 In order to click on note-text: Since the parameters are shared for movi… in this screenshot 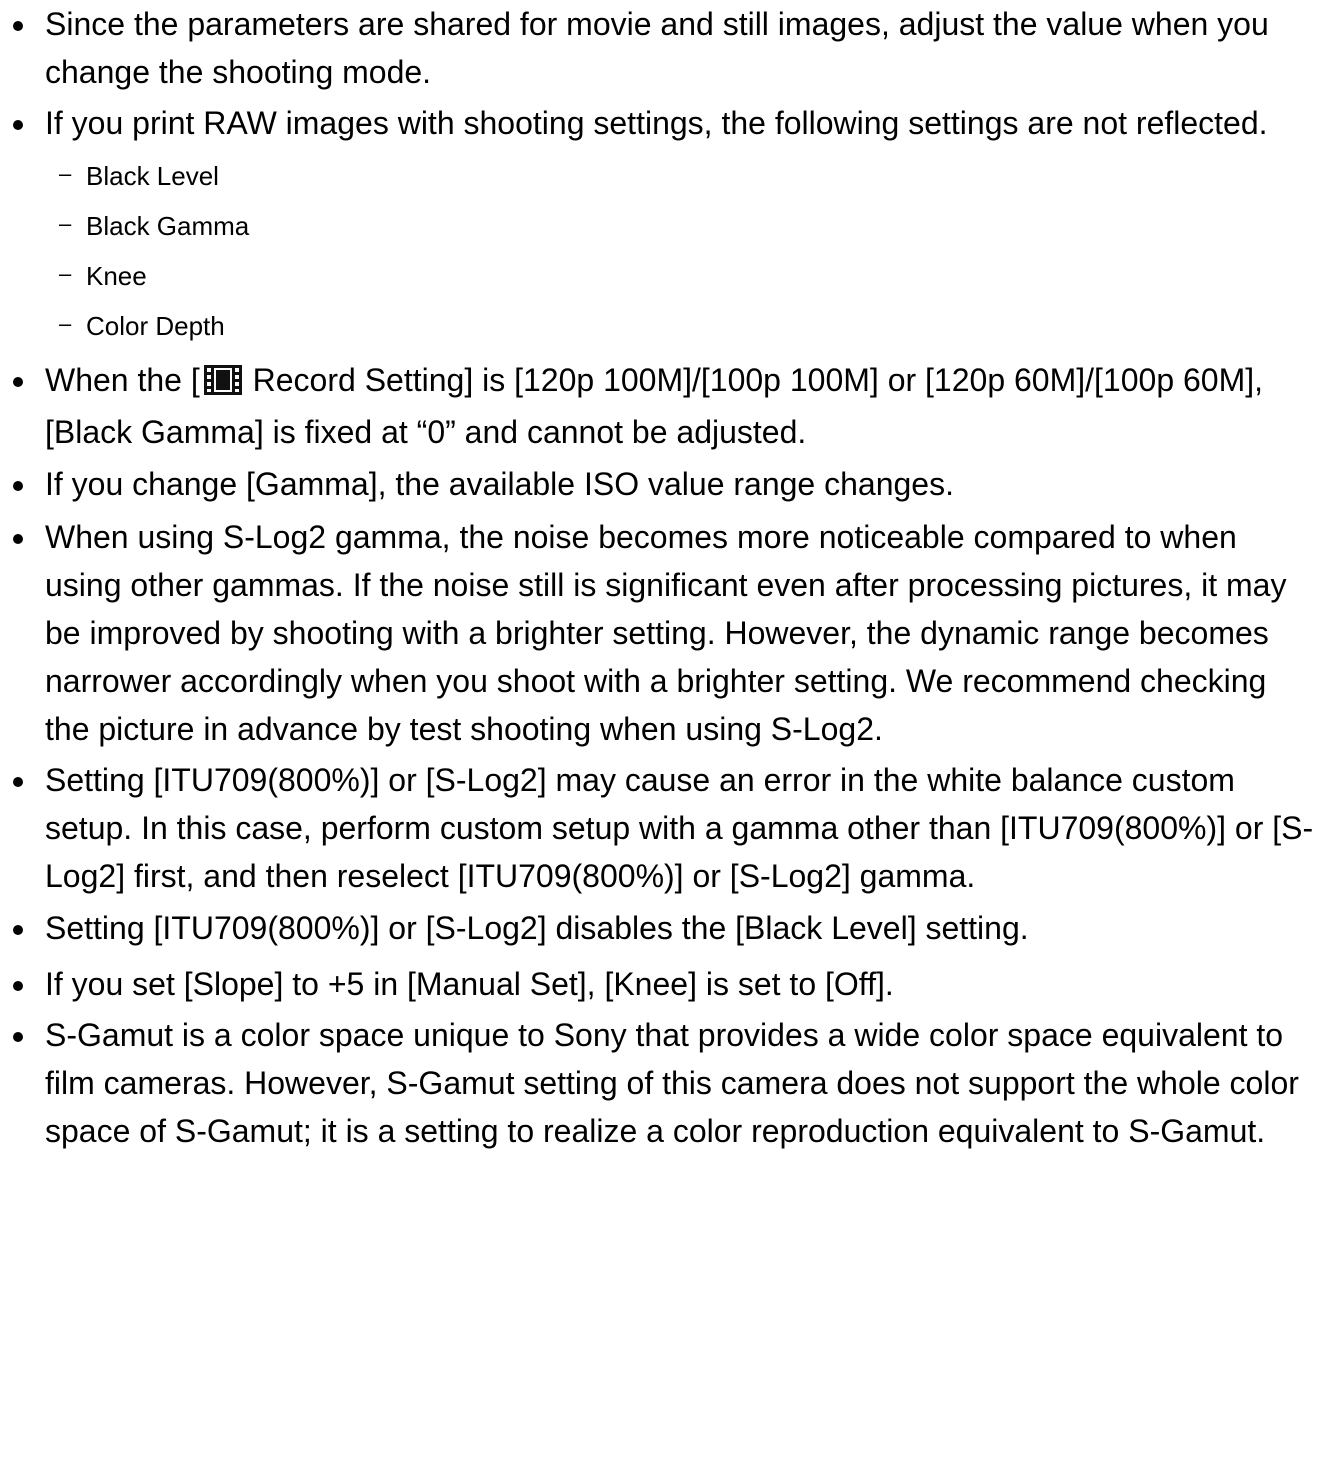, I will do `click(657, 48)`.